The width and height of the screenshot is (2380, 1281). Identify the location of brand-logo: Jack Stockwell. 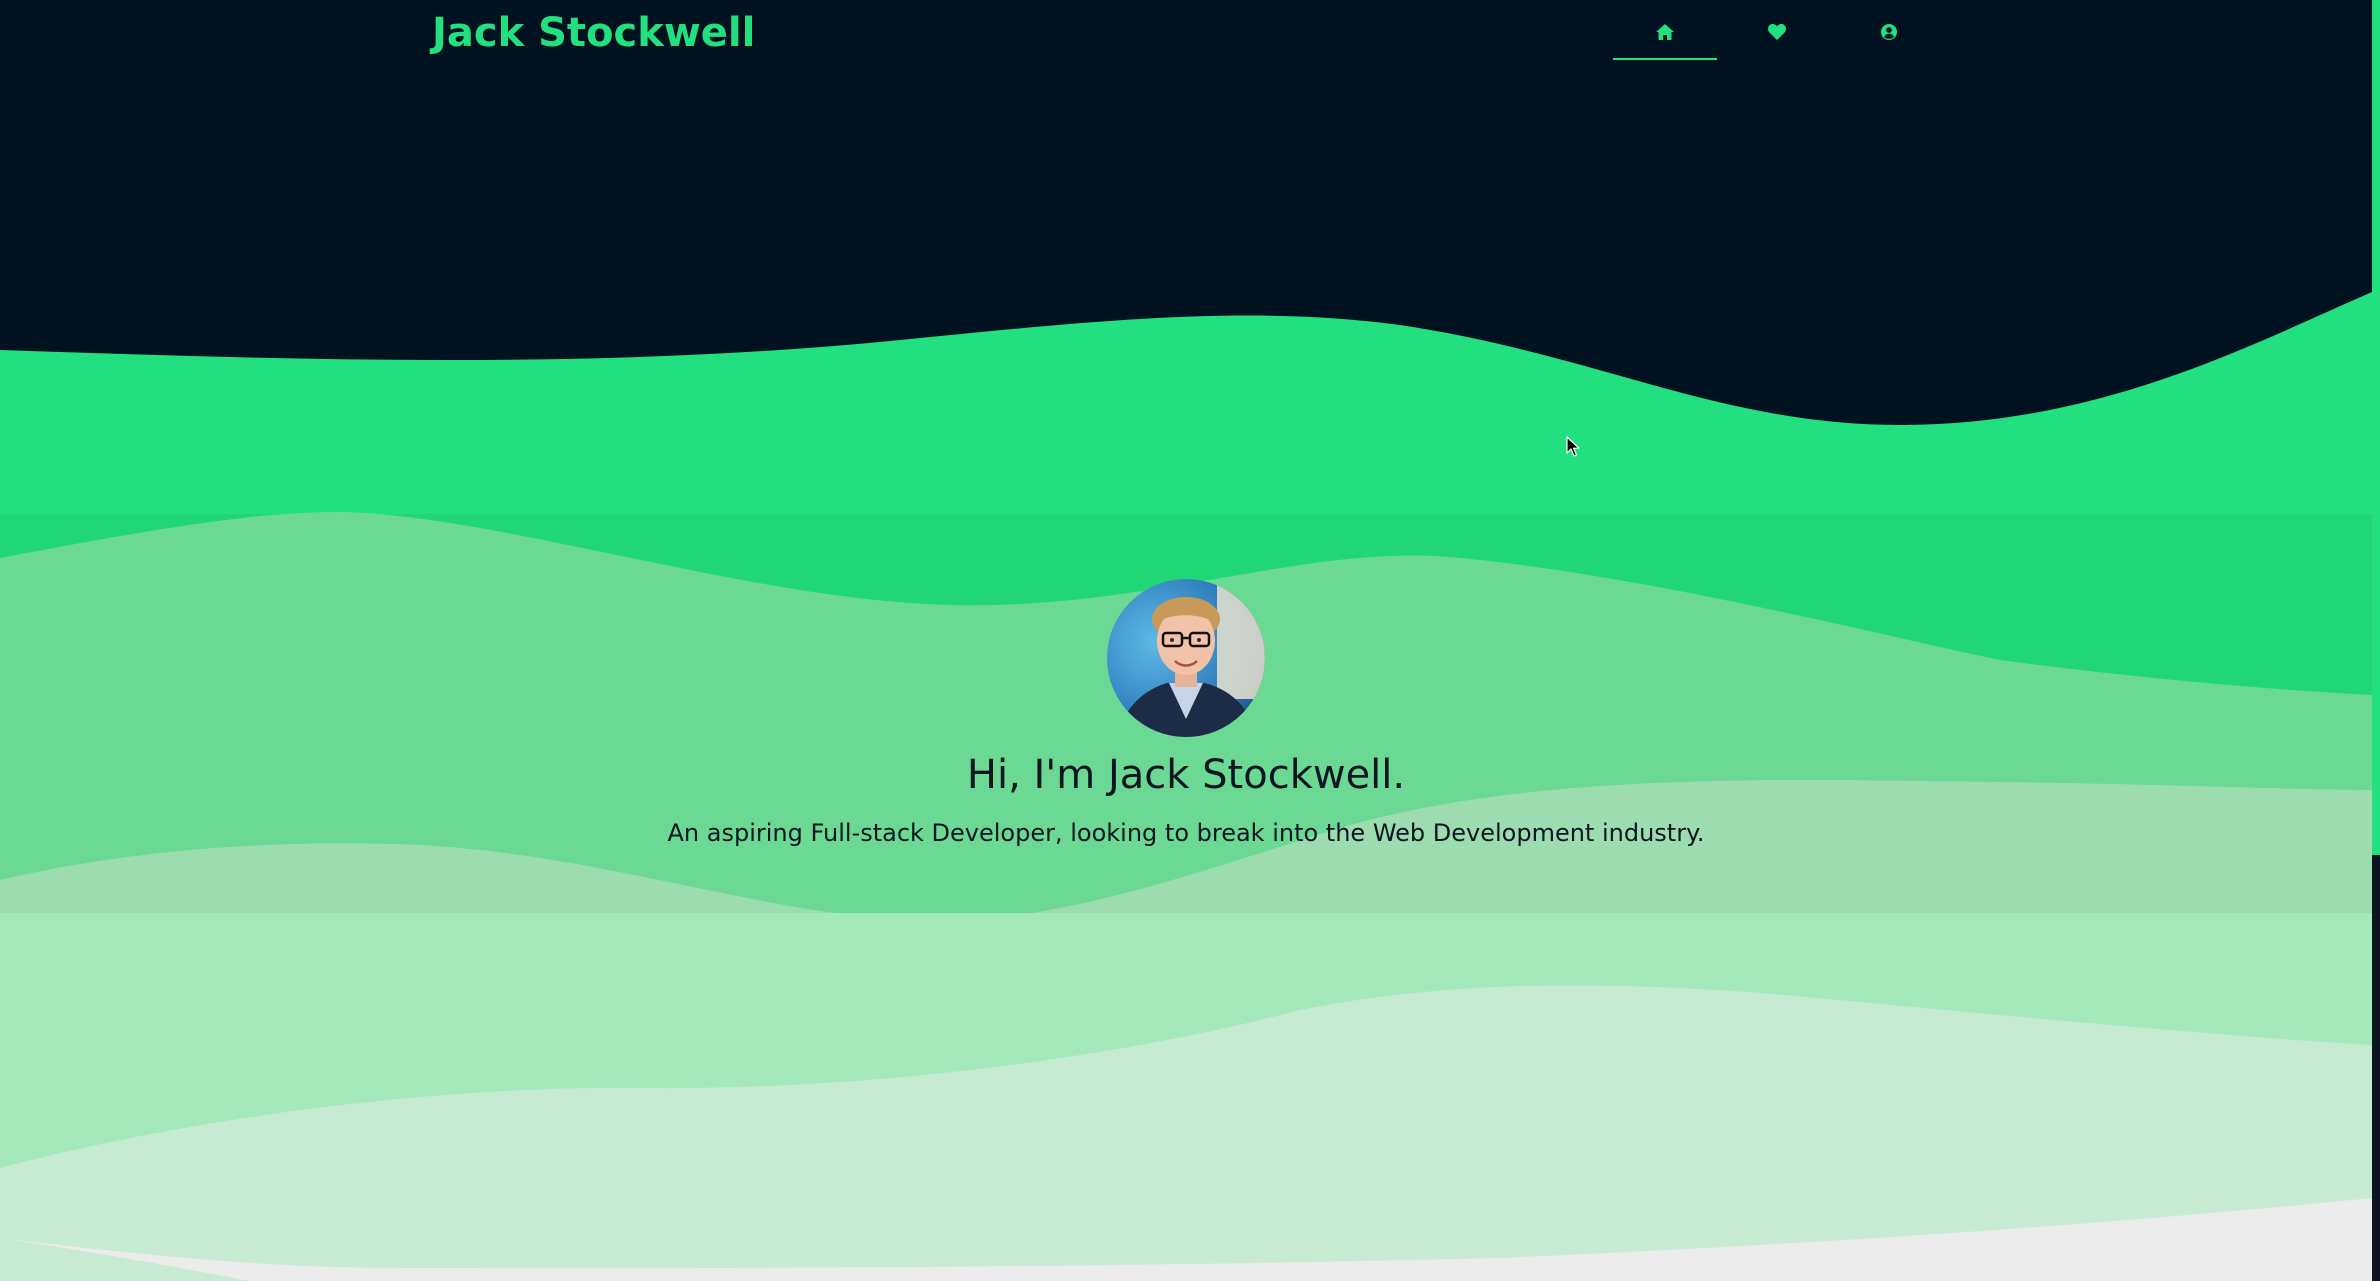
(593, 33).